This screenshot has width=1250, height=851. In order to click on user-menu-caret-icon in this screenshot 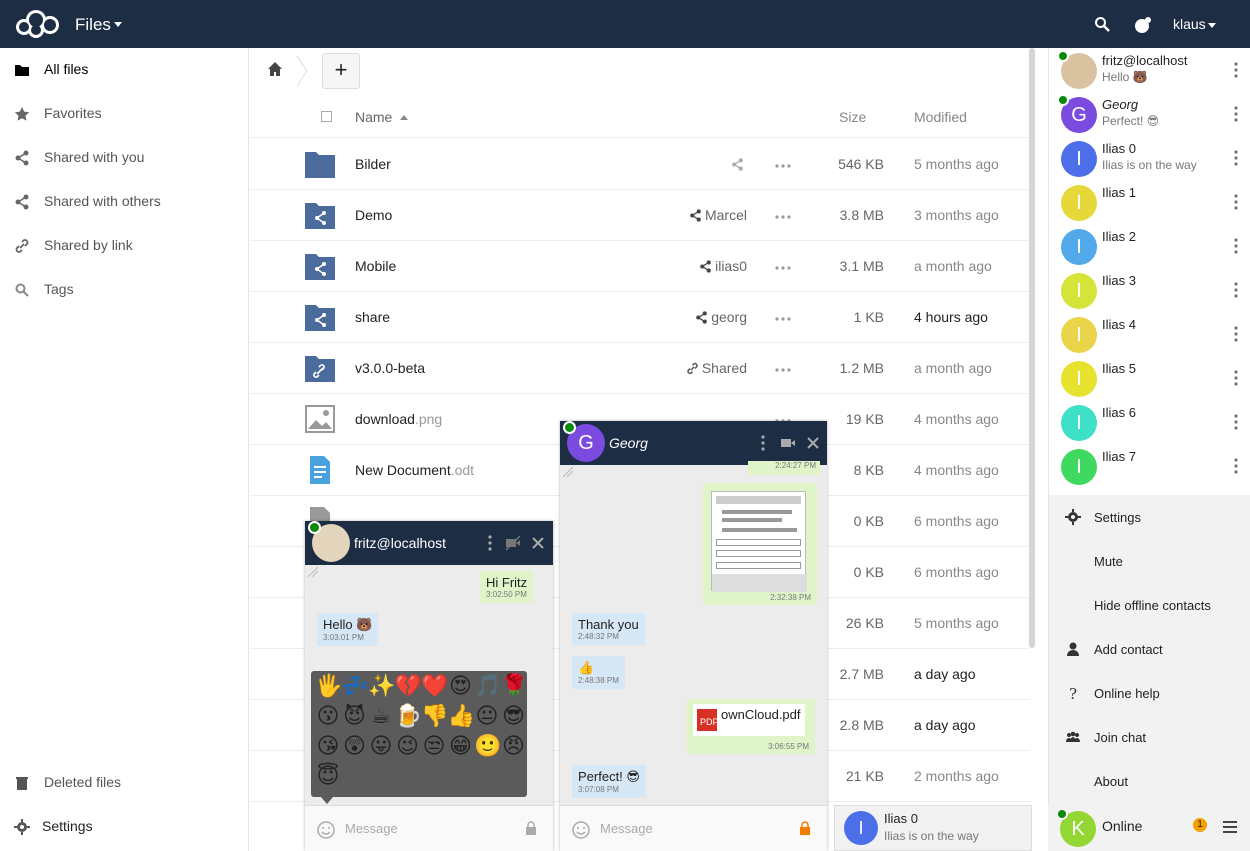, I will do `click(1212, 25)`.